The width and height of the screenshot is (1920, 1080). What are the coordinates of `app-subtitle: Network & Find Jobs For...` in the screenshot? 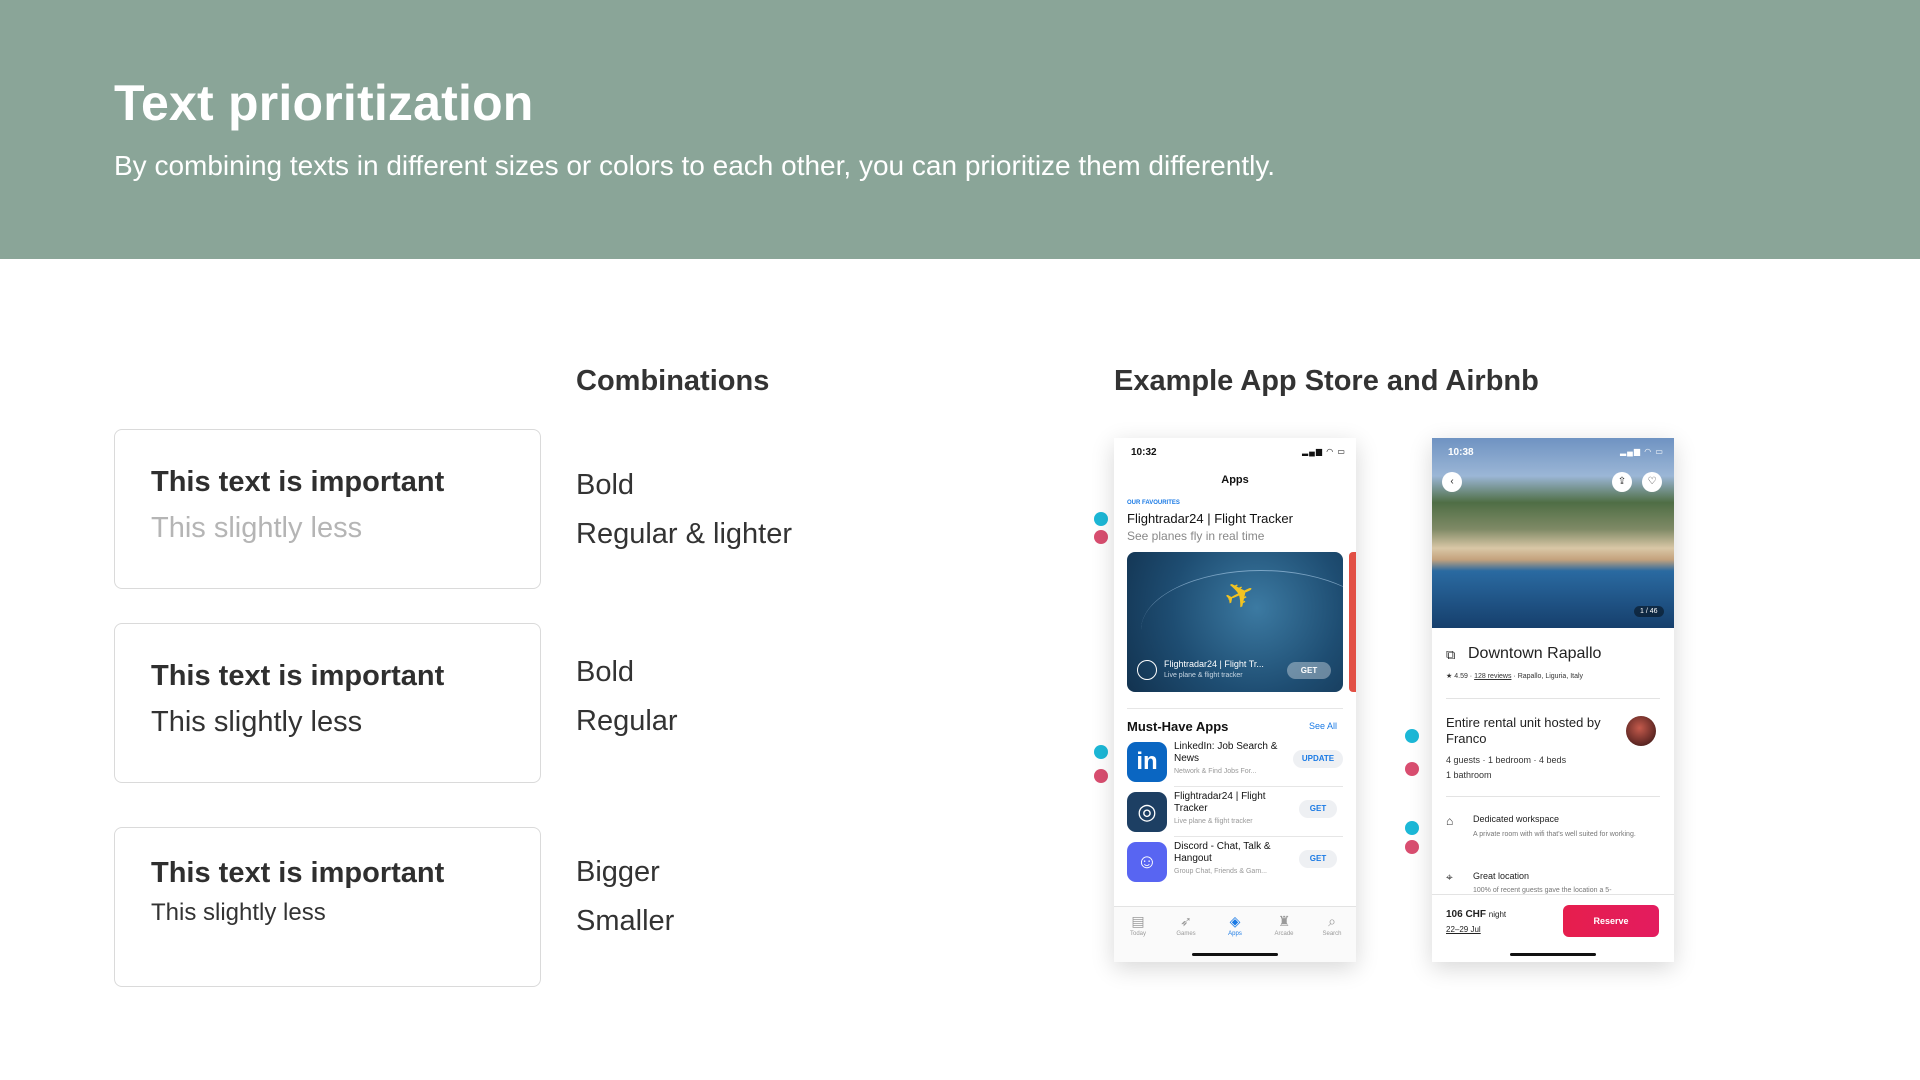 It's located at (1215, 771).